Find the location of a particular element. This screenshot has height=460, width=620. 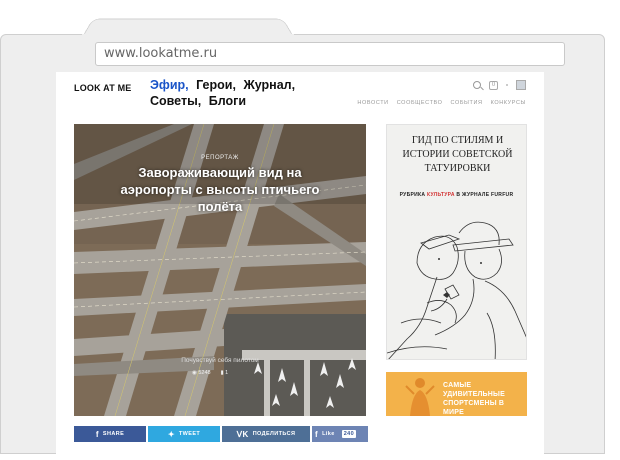

nav-item-journal: Журнал, is located at coordinates (269, 85).